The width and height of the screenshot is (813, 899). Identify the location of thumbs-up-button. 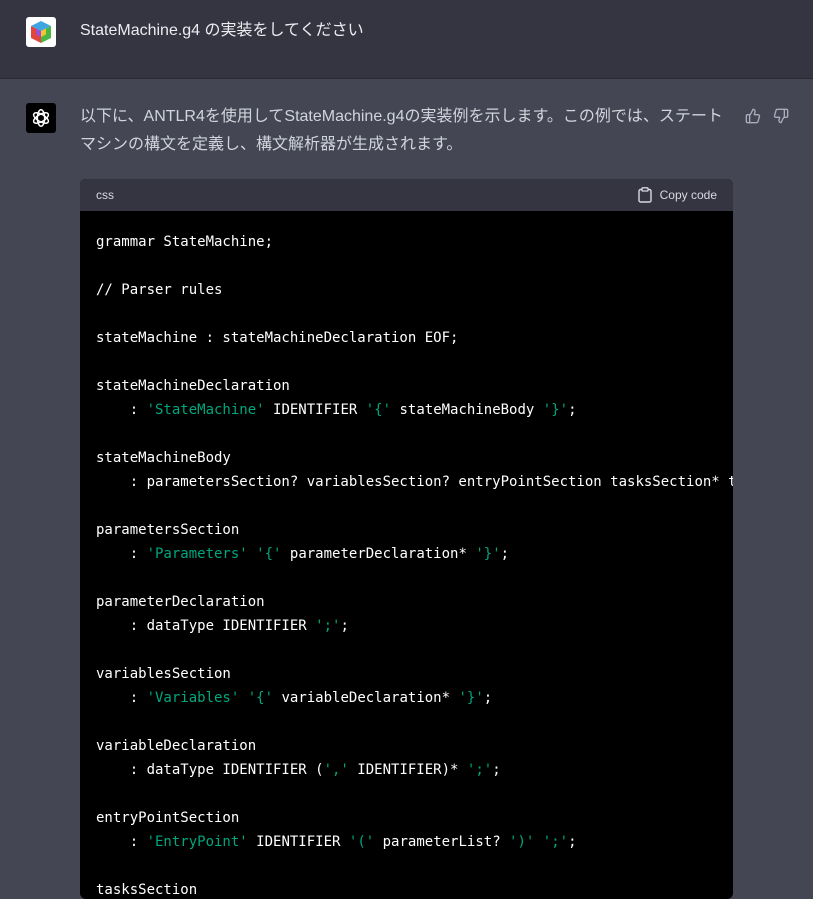
(753, 116).